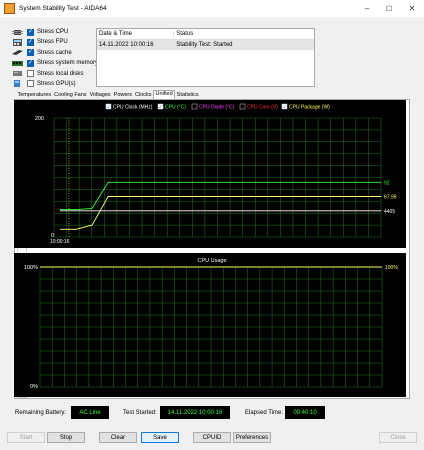 This screenshot has height=450, width=424. Describe the element at coordinates (17, 74) in the screenshot. I see `disk-icon` at that location.